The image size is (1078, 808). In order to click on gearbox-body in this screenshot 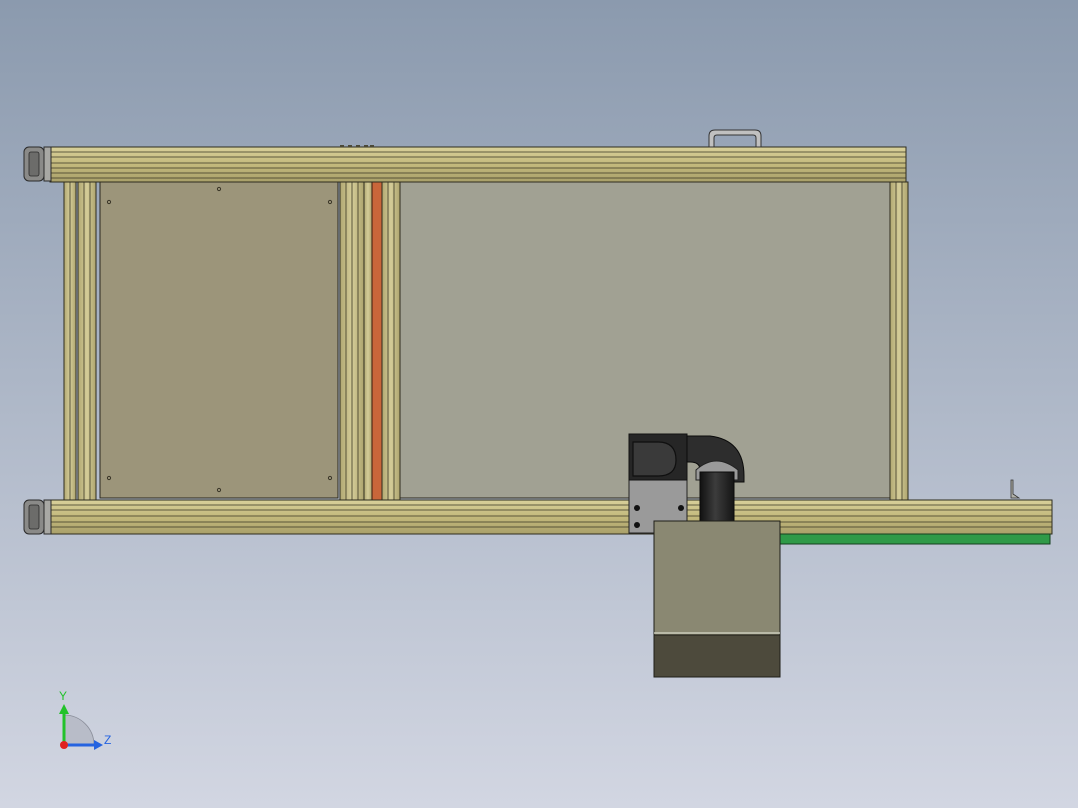, I will do `click(717, 578)`.